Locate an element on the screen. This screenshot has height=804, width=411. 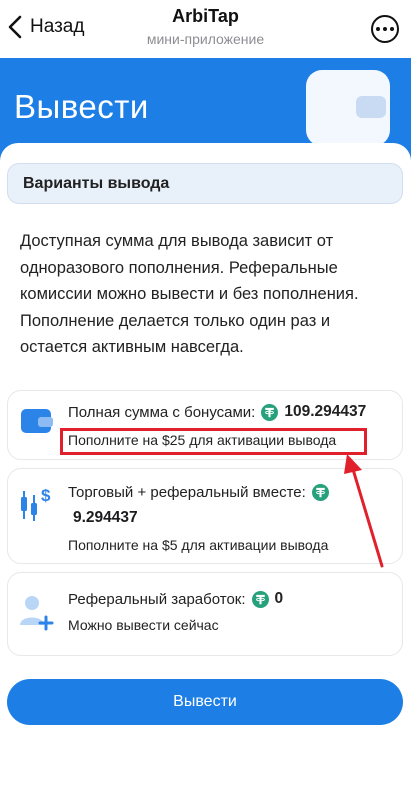
option-label: Реферальный заработок: is located at coordinates (157, 599).